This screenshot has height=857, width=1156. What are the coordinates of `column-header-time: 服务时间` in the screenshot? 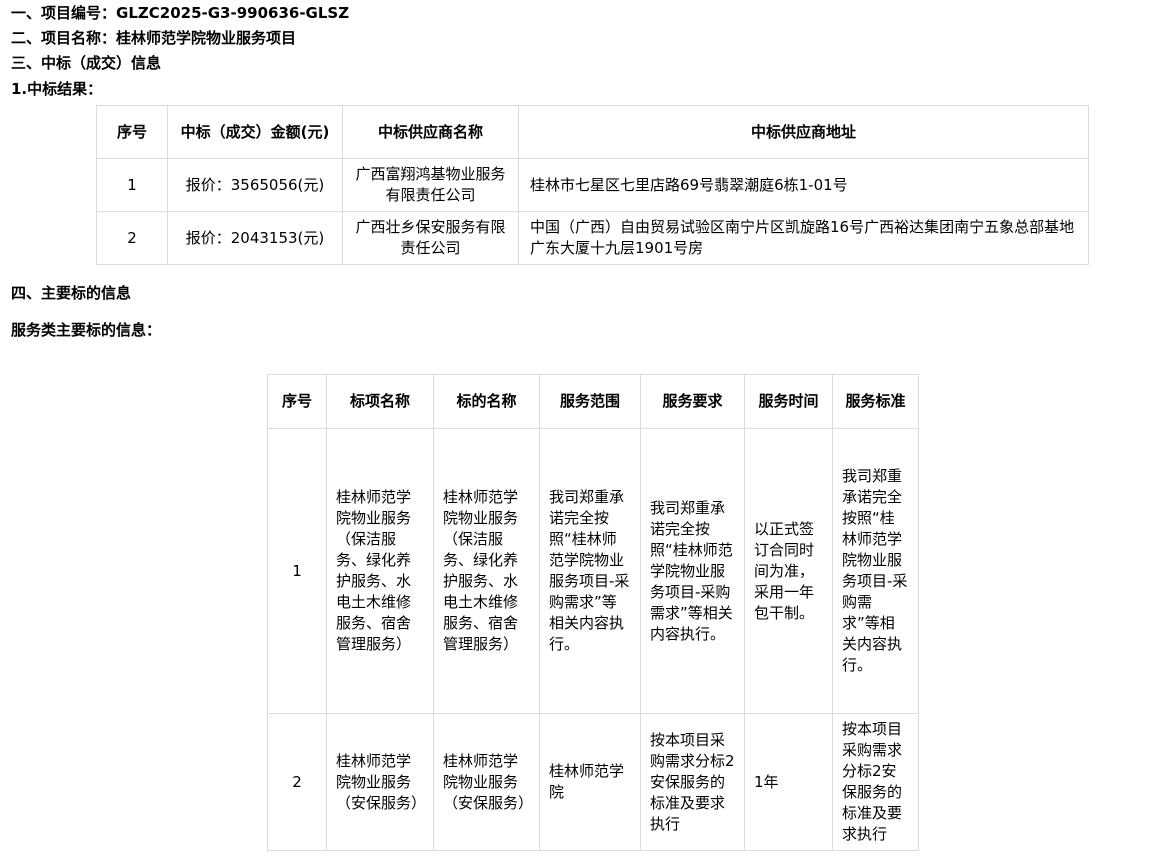 It's located at (788, 401).